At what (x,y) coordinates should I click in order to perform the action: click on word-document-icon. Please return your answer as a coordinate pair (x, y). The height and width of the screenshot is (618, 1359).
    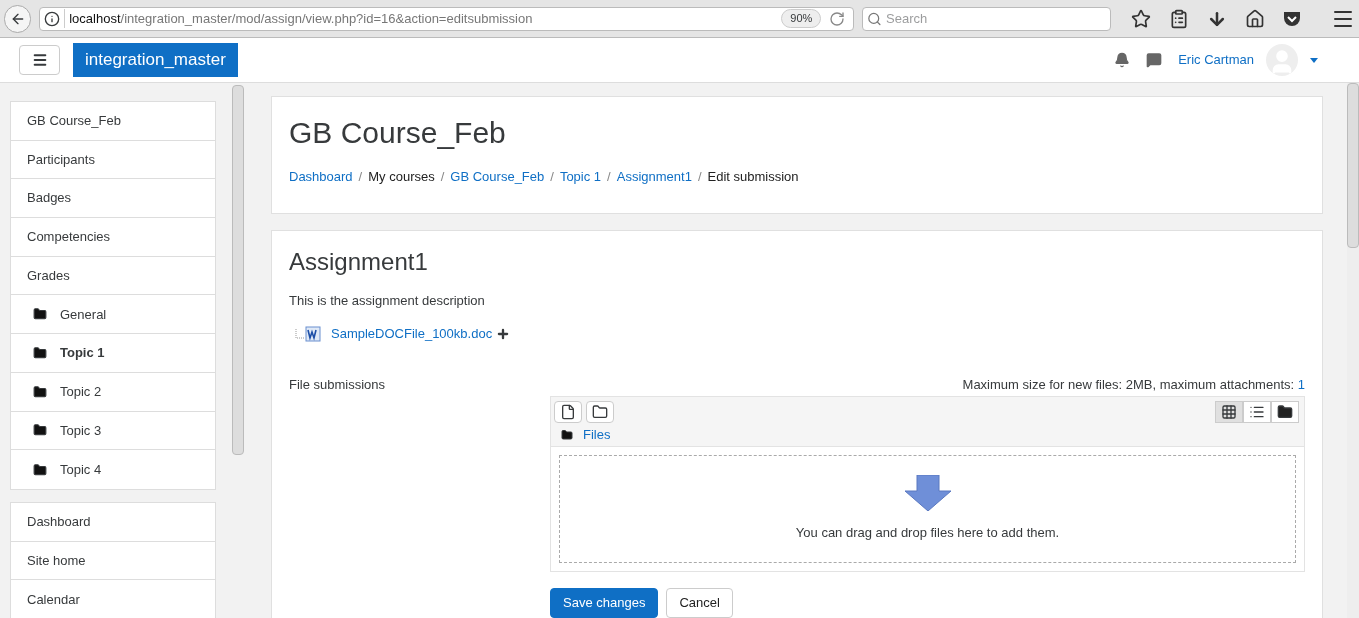
    Looking at the image, I should click on (313, 333).